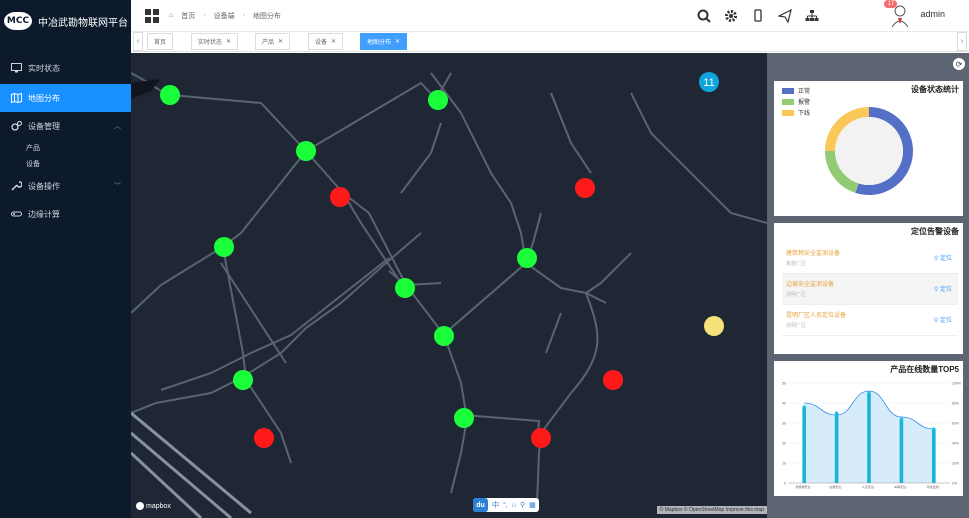  What do you see at coordinates (785, 16) in the screenshot?
I see `send-icon` at bounding box center [785, 16].